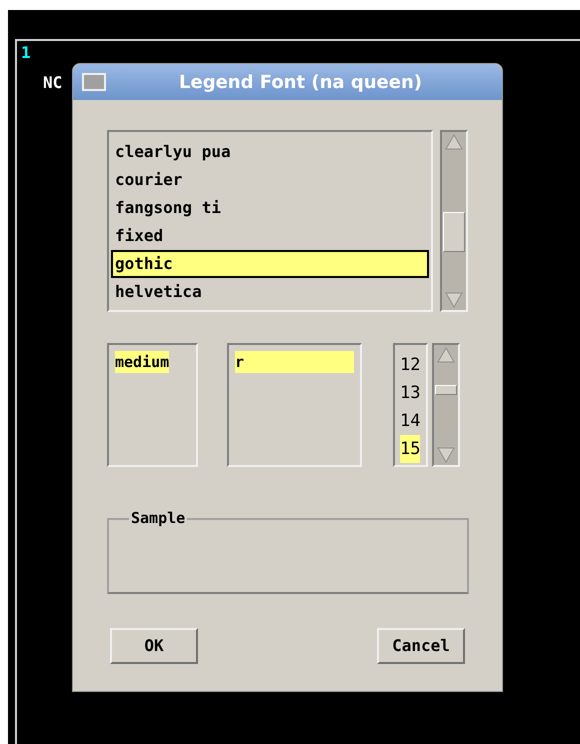 This screenshot has width=580, height=744. I want to click on size-item: 13, so click(410, 393).